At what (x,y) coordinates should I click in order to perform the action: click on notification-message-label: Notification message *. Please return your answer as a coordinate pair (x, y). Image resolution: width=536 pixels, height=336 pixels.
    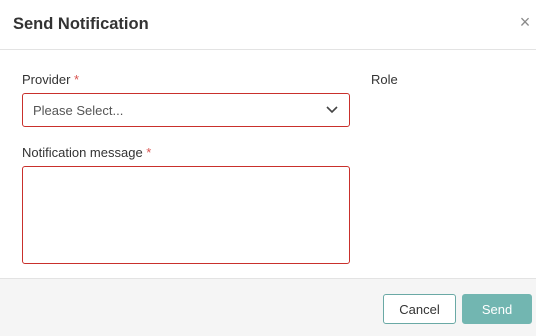
    Looking at the image, I should click on (86, 152).